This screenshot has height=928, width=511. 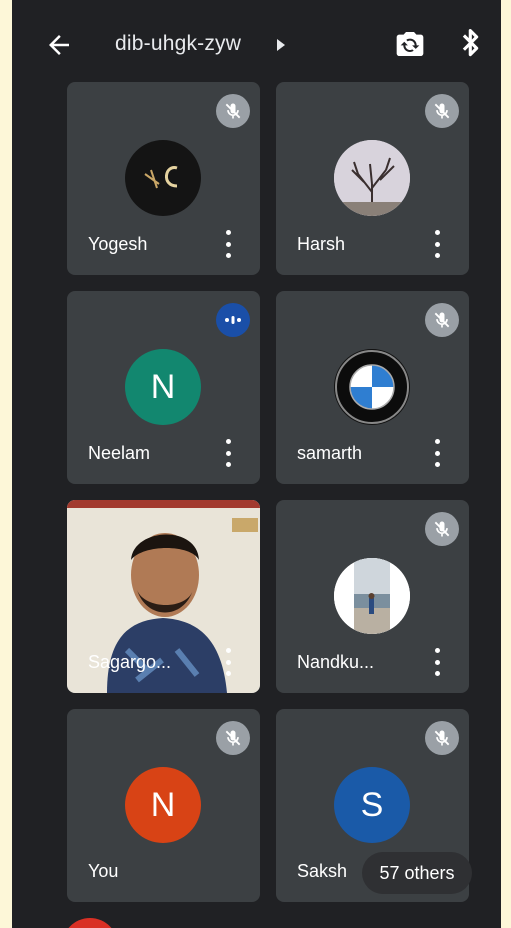 I want to click on tree-avatar-image, so click(x=372, y=178).